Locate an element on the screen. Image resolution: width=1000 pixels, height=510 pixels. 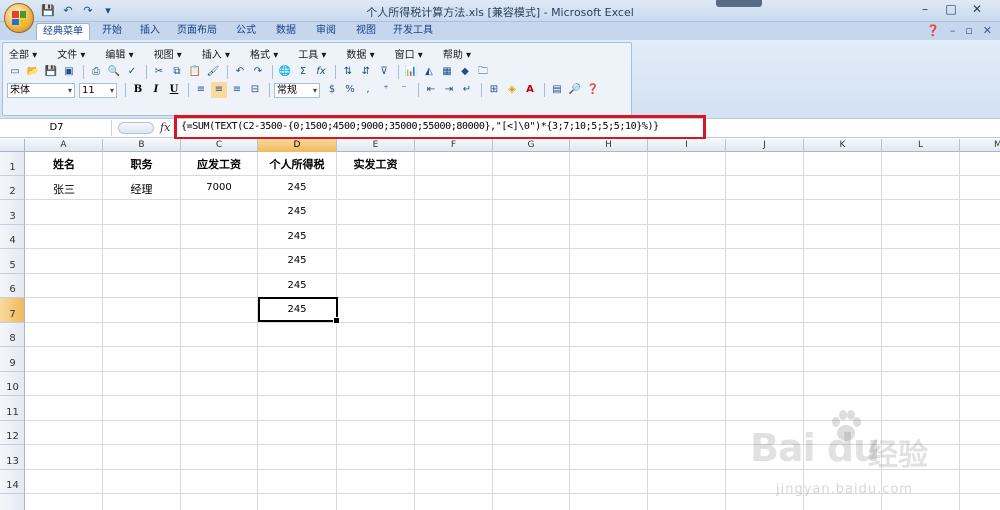
menu-format: 格式 ▾ is located at coordinates (264, 53).